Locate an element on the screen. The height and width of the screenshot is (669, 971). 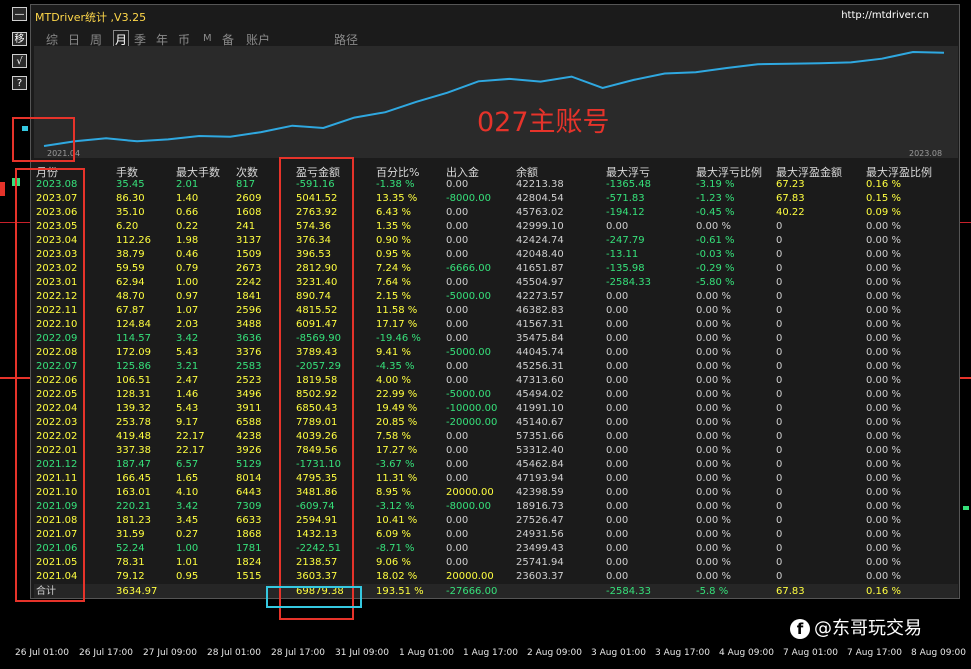
tab-magic: M is located at coordinates (207, 38).